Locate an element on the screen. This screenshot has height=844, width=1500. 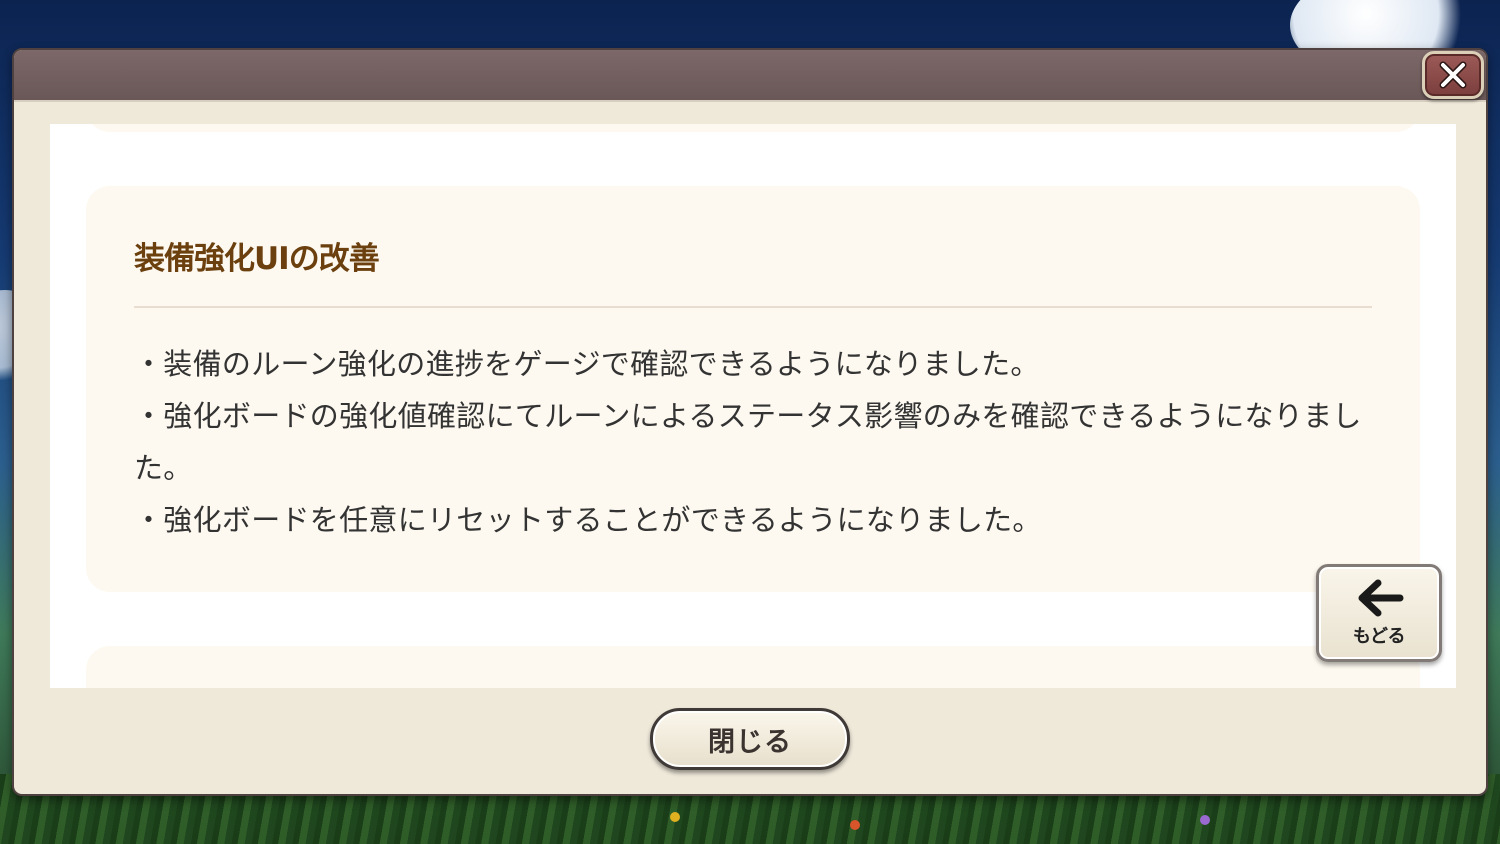
close-button: 閉じる is located at coordinates (750, 739).